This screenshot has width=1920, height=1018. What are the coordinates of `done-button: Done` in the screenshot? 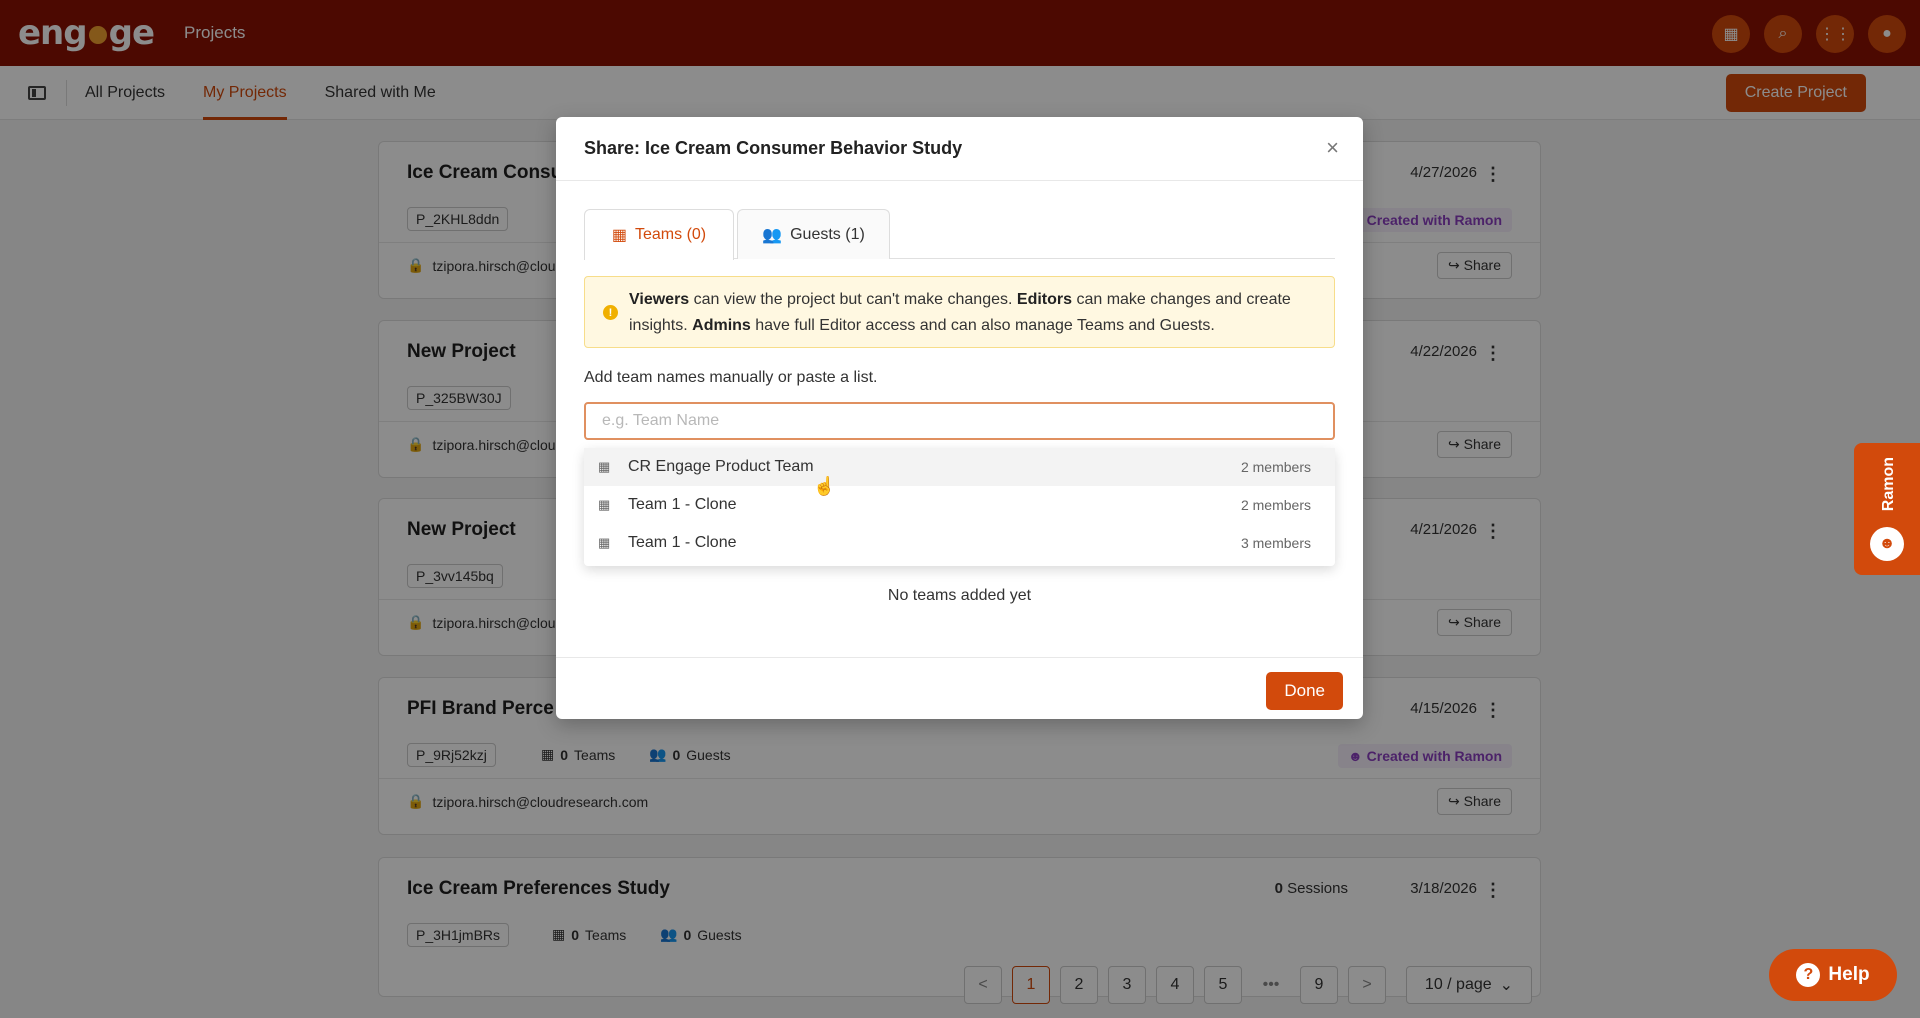 It's located at (1304, 691).